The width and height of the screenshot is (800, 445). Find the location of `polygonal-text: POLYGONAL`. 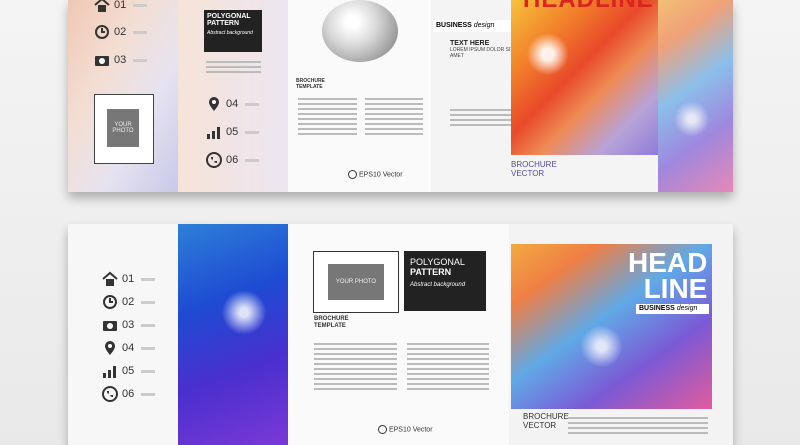

polygonal-text: POLYGONAL is located at coordinates (229, 16).